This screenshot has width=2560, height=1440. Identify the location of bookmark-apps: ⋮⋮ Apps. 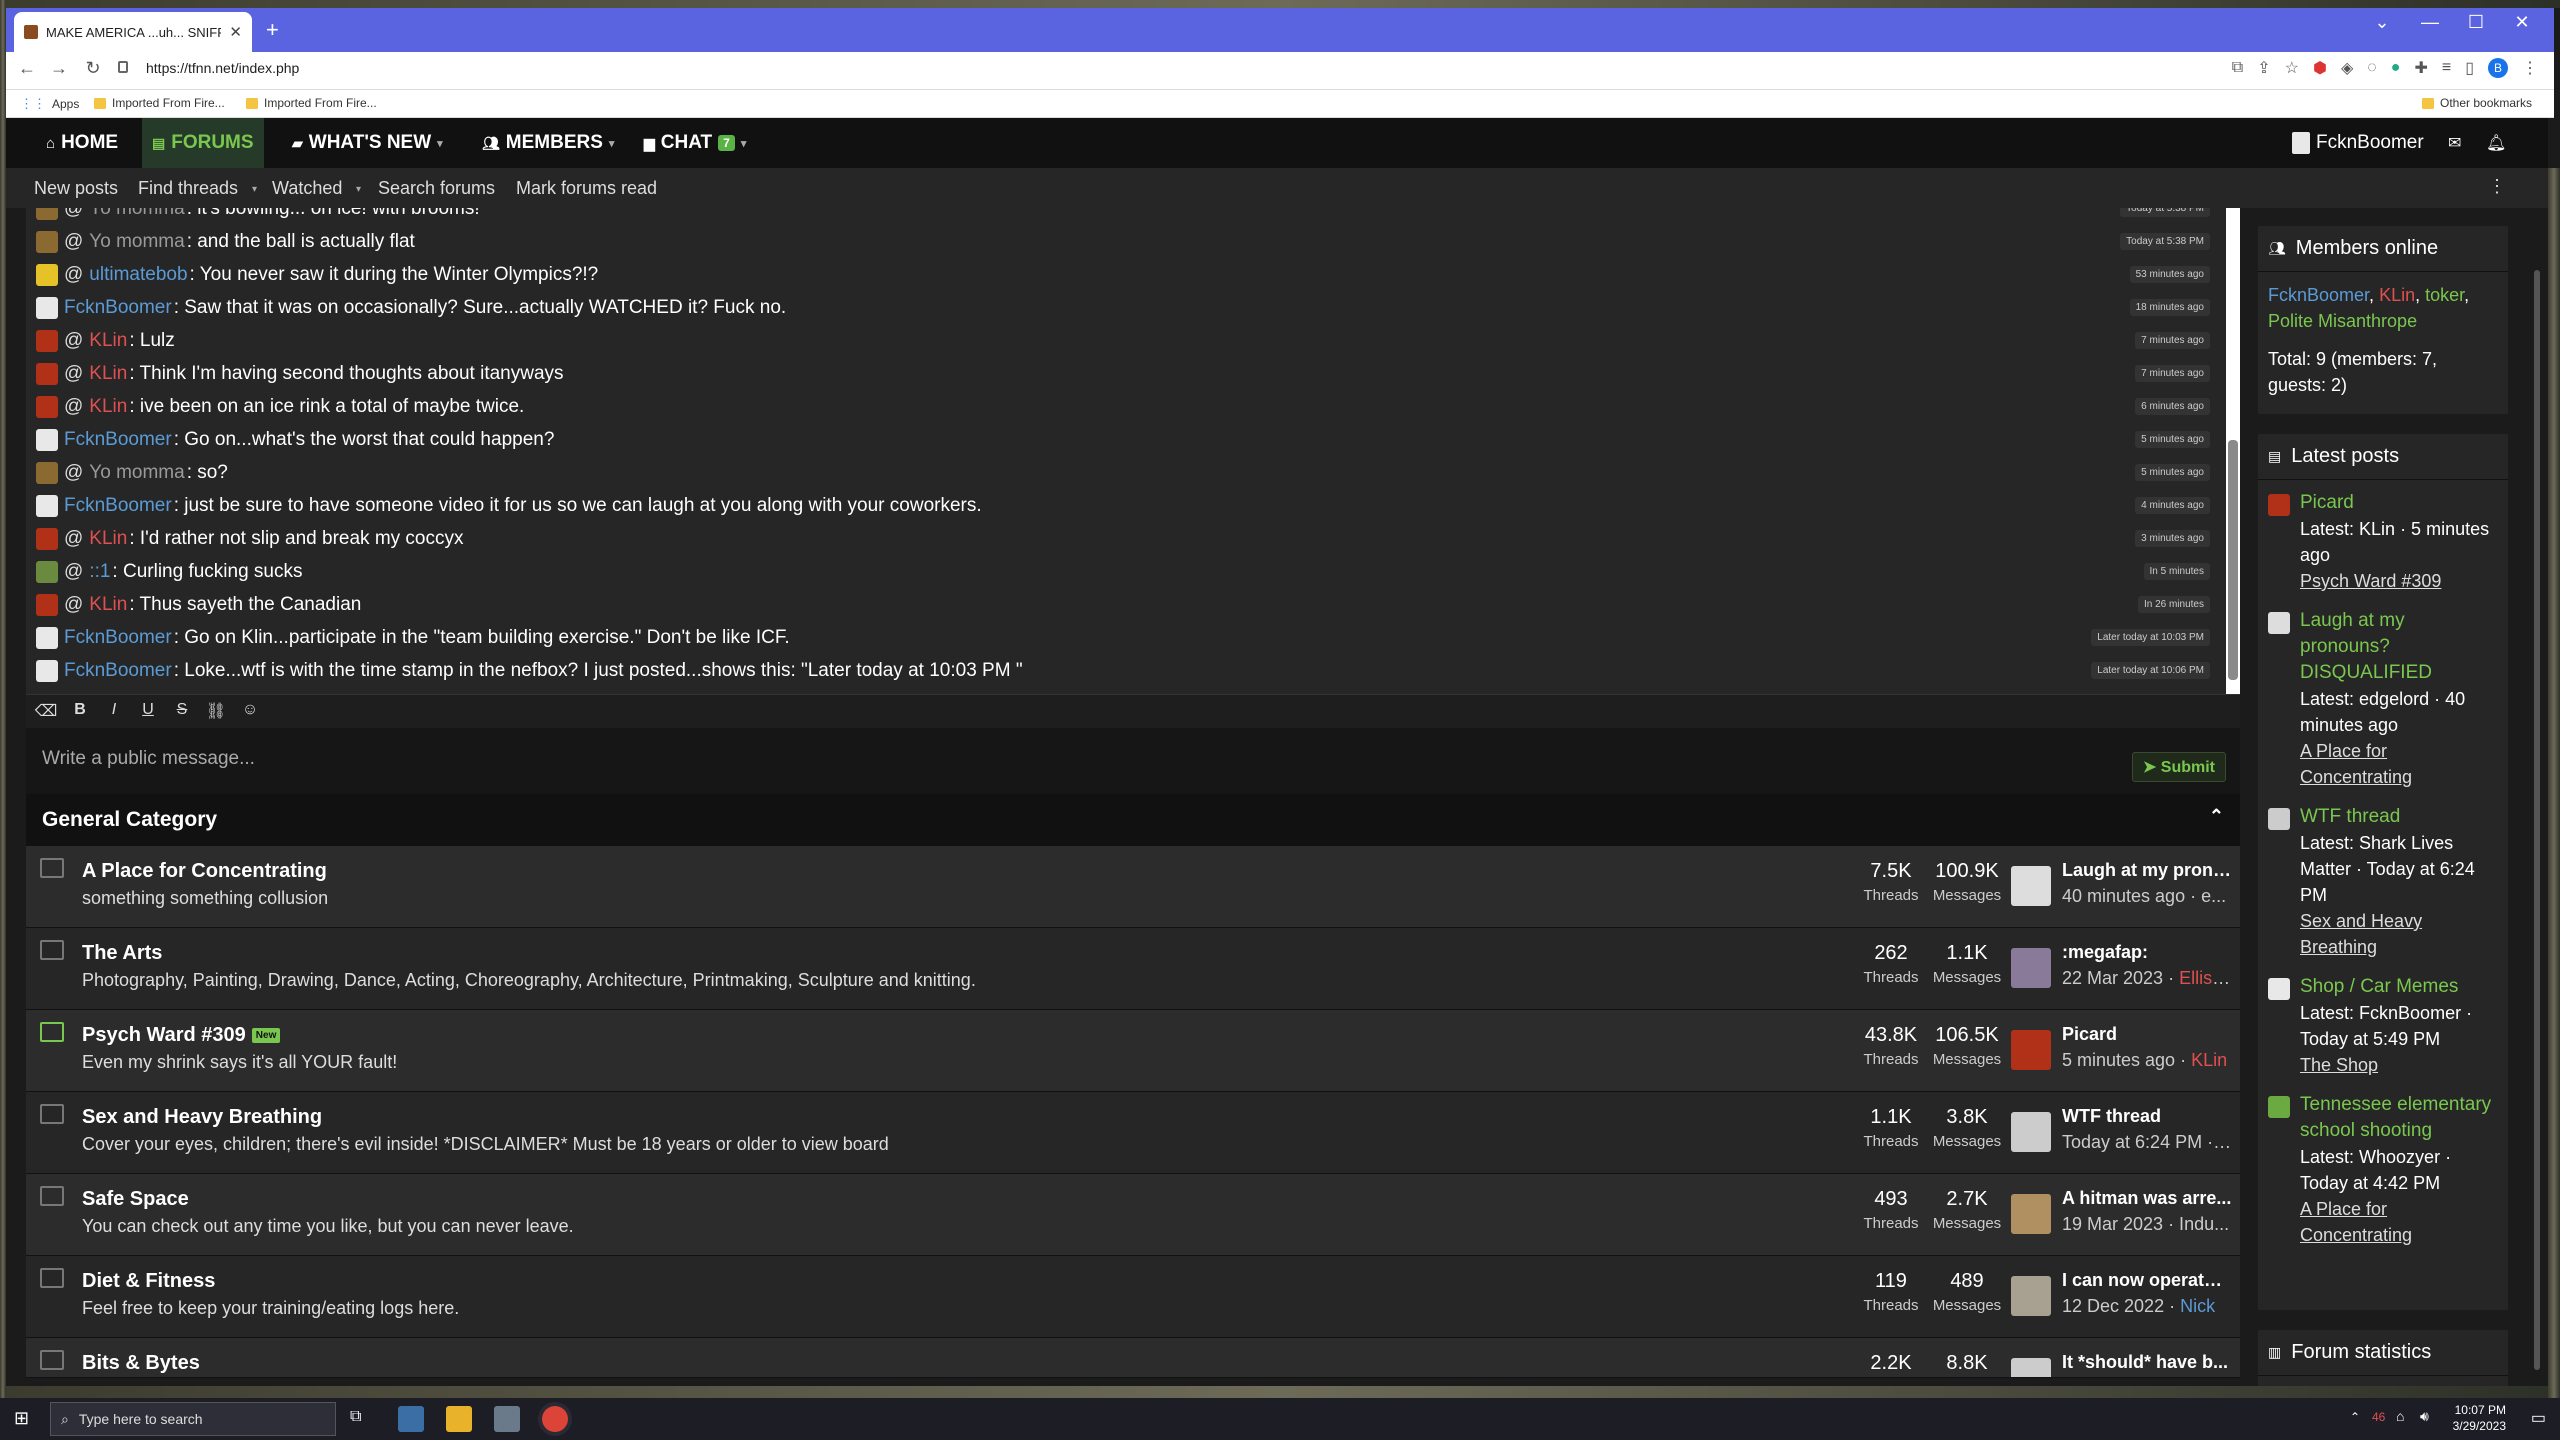
(49, 104).